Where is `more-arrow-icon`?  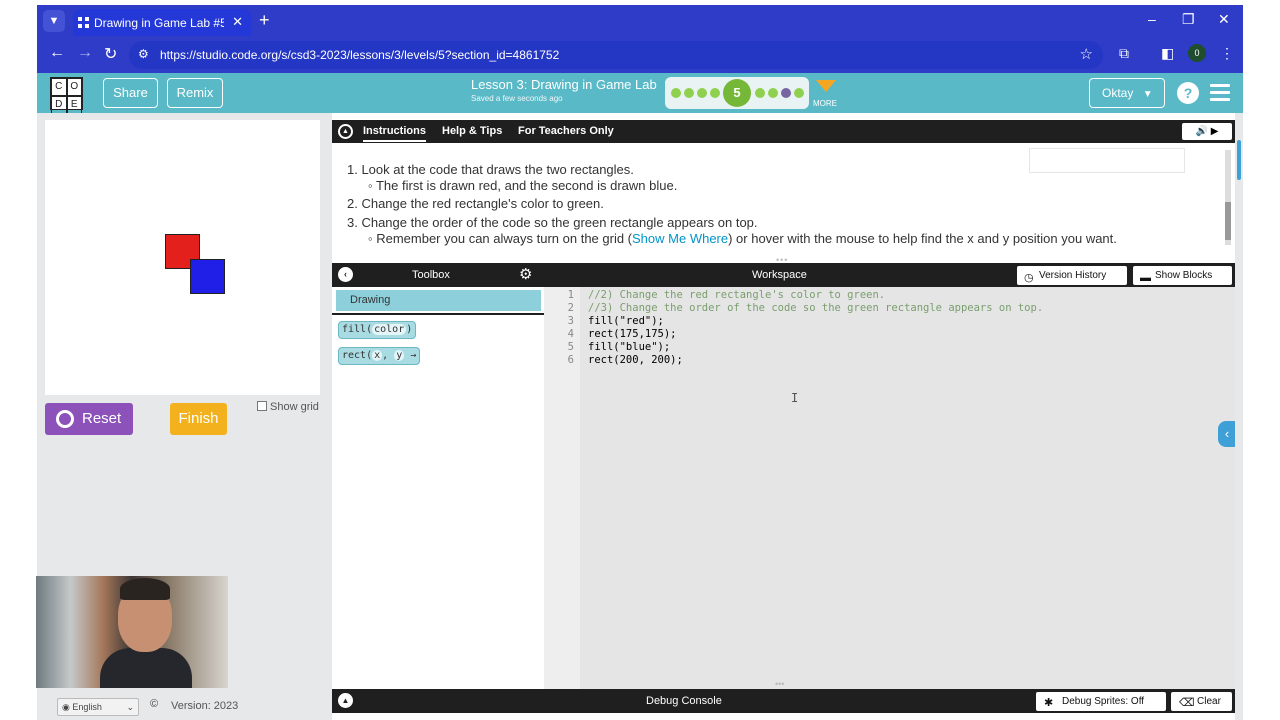 more-arrow-icon is located at coordinates (826, 86).